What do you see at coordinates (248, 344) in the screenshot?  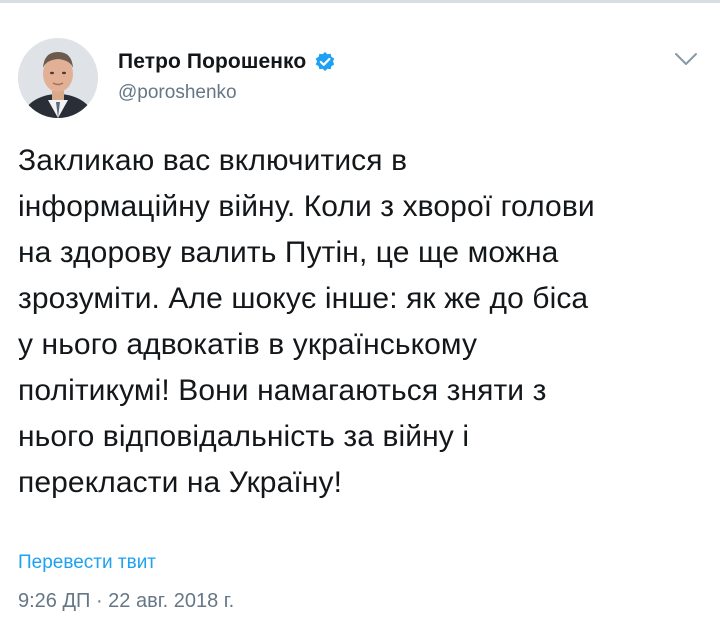 I see `tweet-text-line: у нього адвокатів в українському` at bounding box center [248, 344].